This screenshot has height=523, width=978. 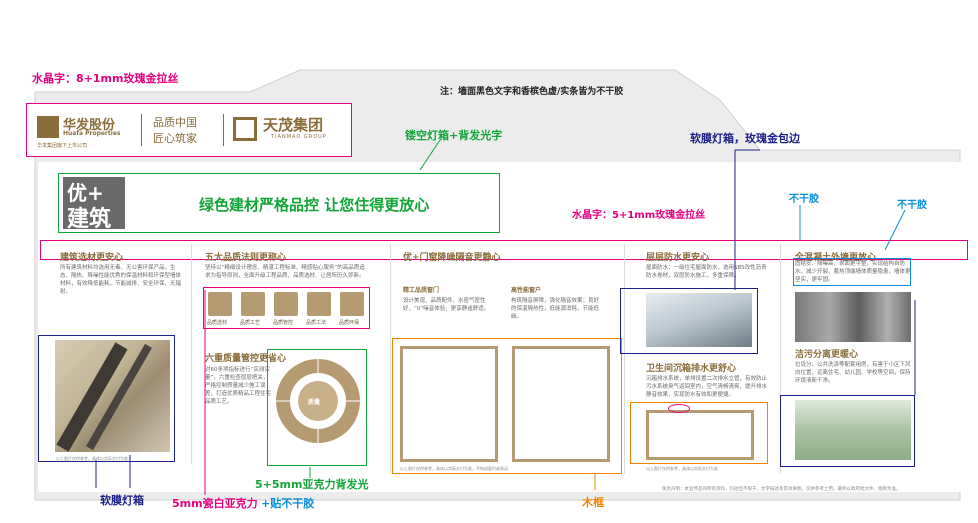 What do you see at coordinates (288, 503) in the screenshot?
I see `annotation-acrylic-white-suffix: +贴不干胶` at bounding box center [288, 503].